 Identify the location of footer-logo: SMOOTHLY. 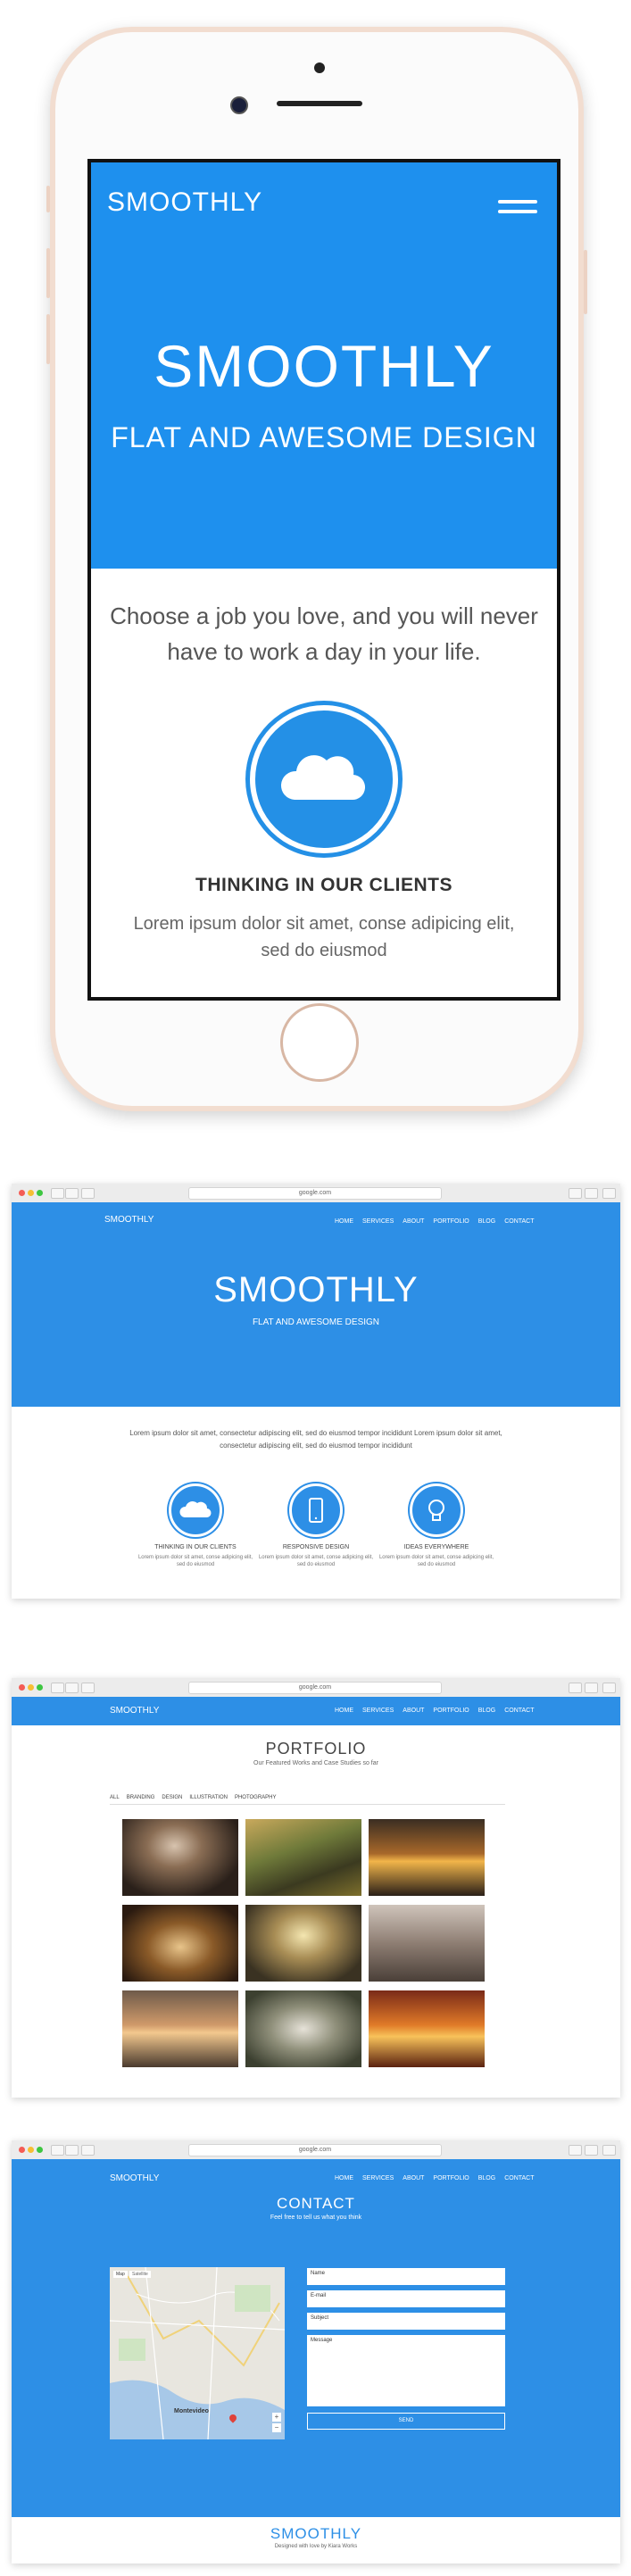
(316, 2534).